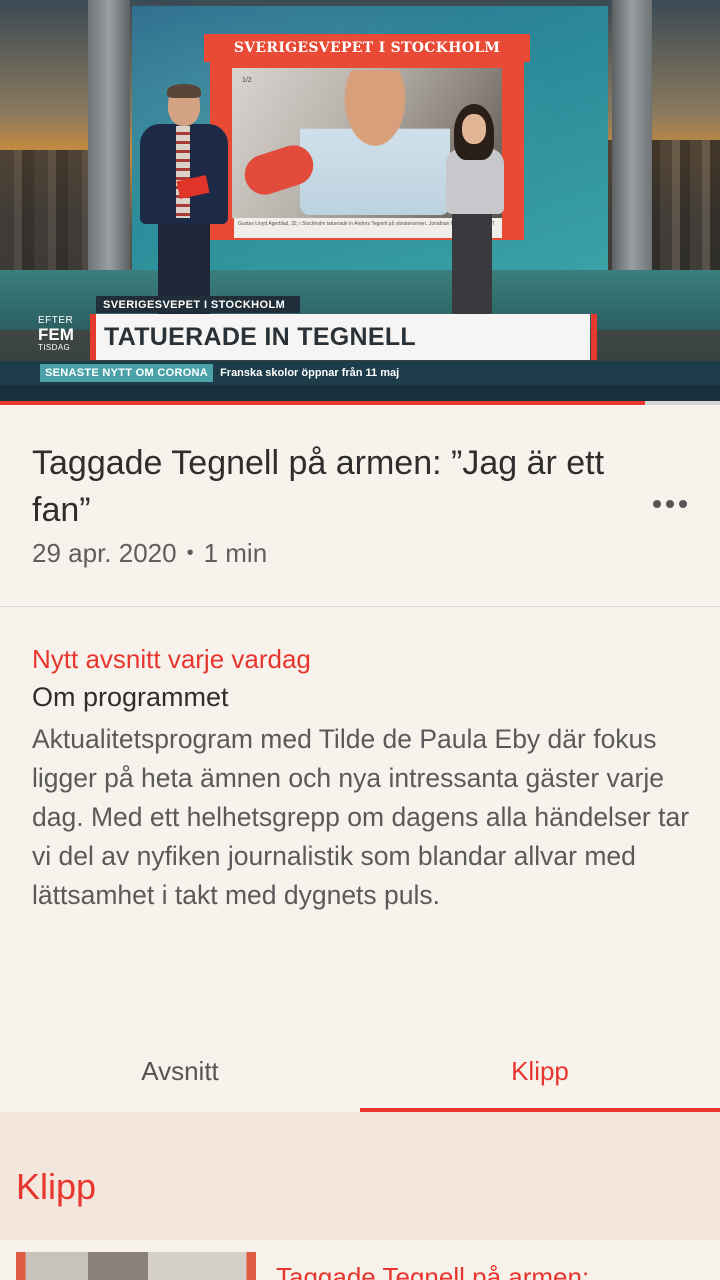 The image size is (720, 1280). I want to click on more-options-button, so click(670, 504).